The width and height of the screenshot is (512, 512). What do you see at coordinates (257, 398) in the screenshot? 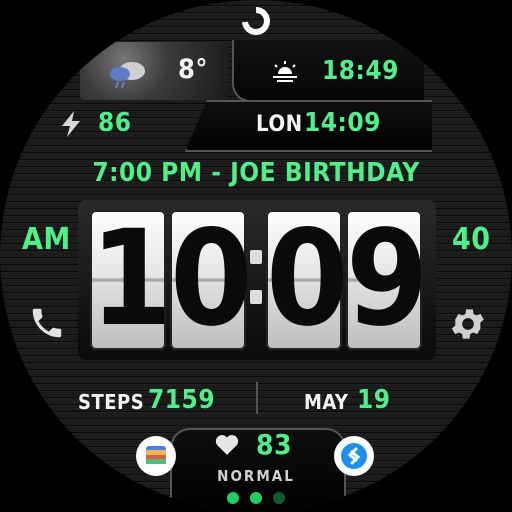
I see `divider` at bounding box center [257, 398].